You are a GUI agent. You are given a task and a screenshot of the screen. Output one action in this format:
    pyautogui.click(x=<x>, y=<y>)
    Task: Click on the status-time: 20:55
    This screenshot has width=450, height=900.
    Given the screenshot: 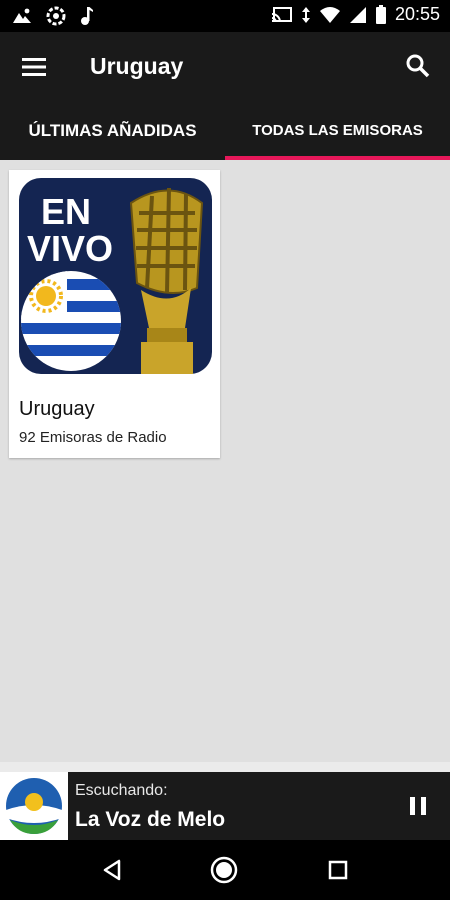 What is the action you would take?
    pyautogui.click(x=417, y=14)
    